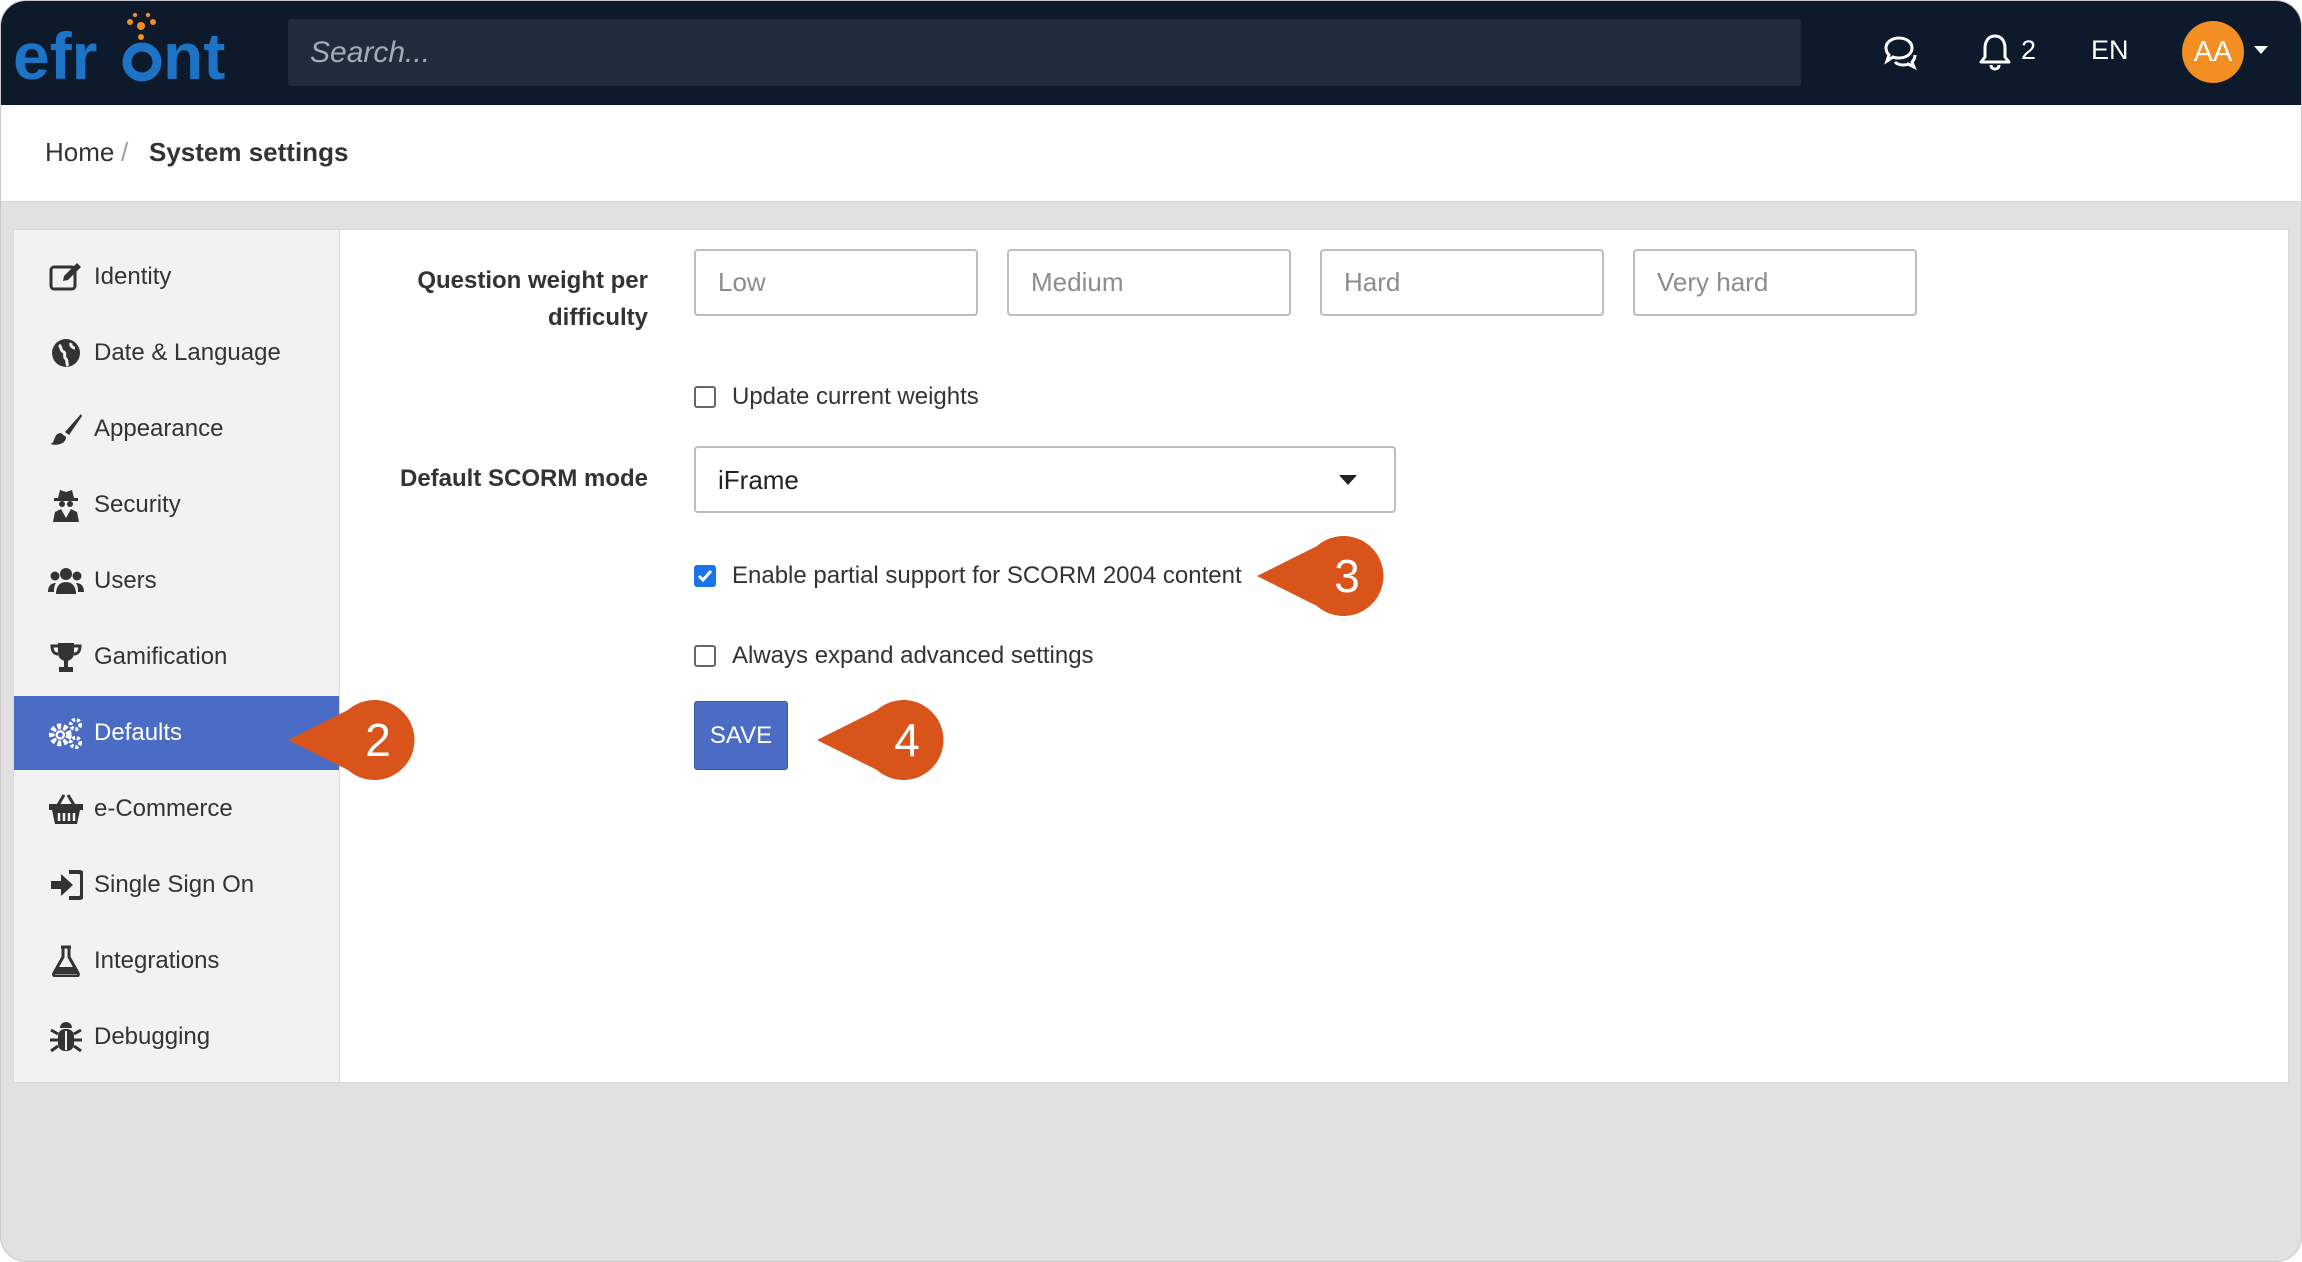 This screenshot has height=1262, width=2302. I want to click on sidebar-item-label: Appearance, so click(159, 428).